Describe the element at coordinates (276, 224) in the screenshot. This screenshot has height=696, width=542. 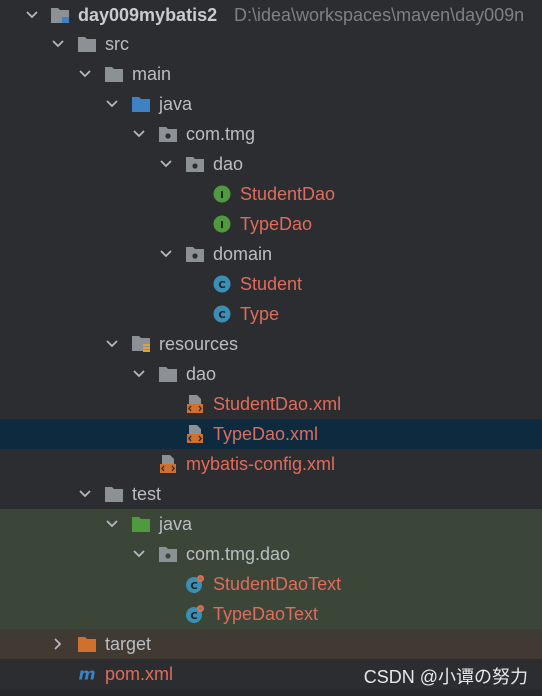
I see `tree-label: TypeDao` at that location.